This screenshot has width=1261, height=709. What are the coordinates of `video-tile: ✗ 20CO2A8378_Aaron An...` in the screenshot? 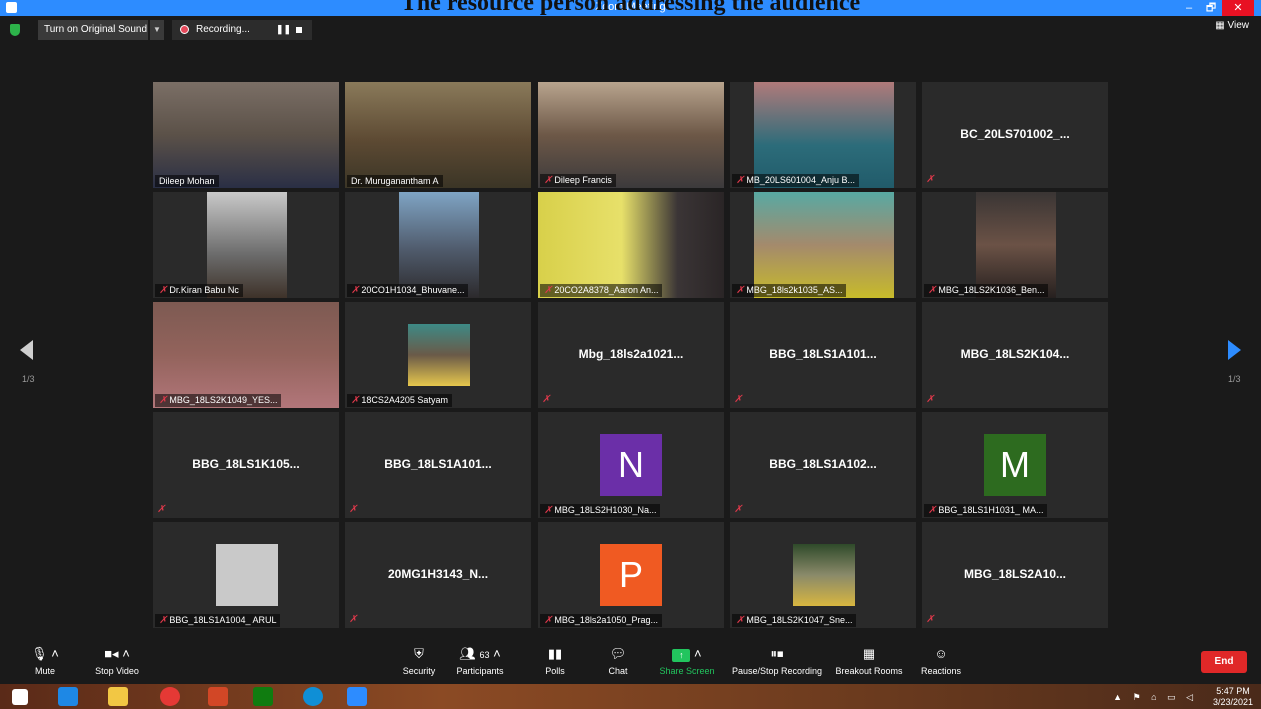 It's located at (631, 245).